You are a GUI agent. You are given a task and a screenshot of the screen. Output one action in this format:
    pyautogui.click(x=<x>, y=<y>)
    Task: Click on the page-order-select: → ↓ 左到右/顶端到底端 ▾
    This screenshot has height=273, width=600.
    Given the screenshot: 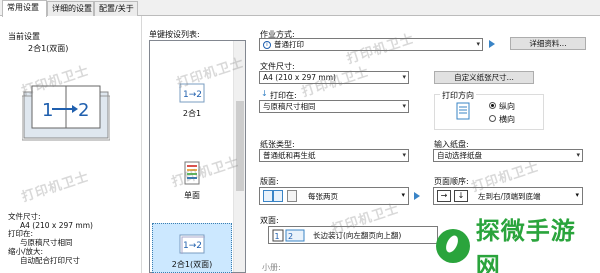 What is the action you would take?
    pyautogui.click(x=508, y=196)
    